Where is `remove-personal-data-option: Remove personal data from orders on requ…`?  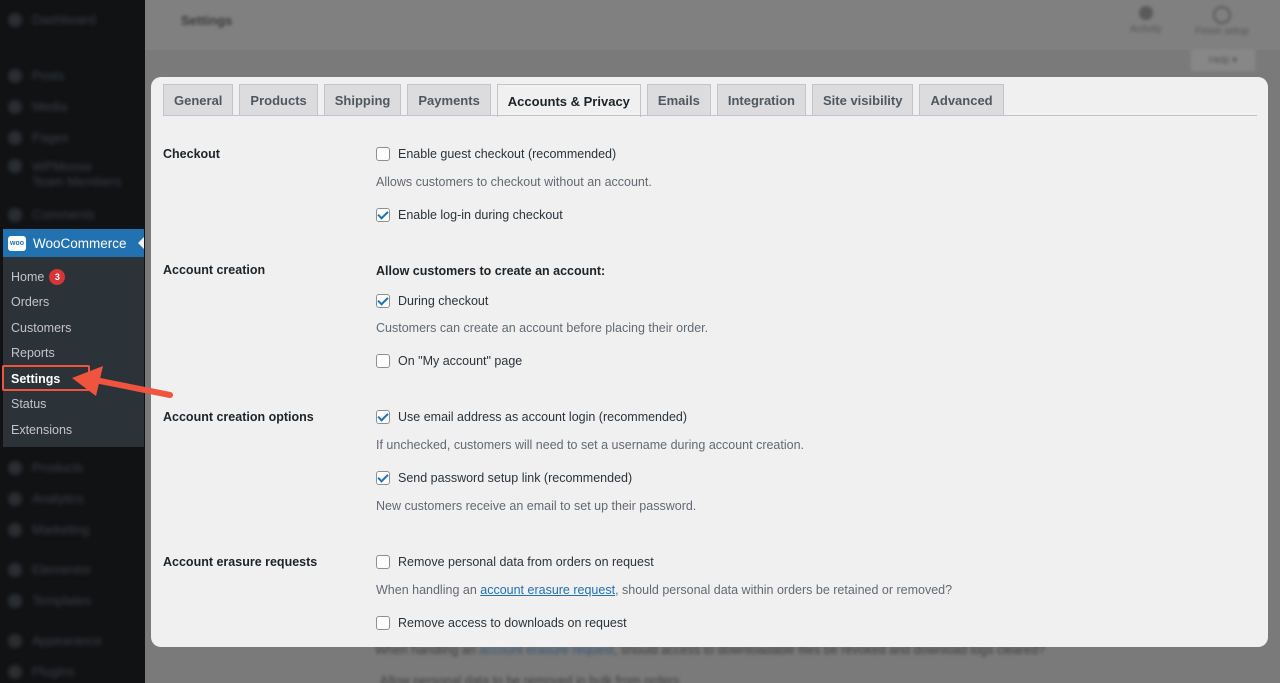 remove-personal-data-option: Remove personal data from orders on requ… is located at coordinates (515, 562).